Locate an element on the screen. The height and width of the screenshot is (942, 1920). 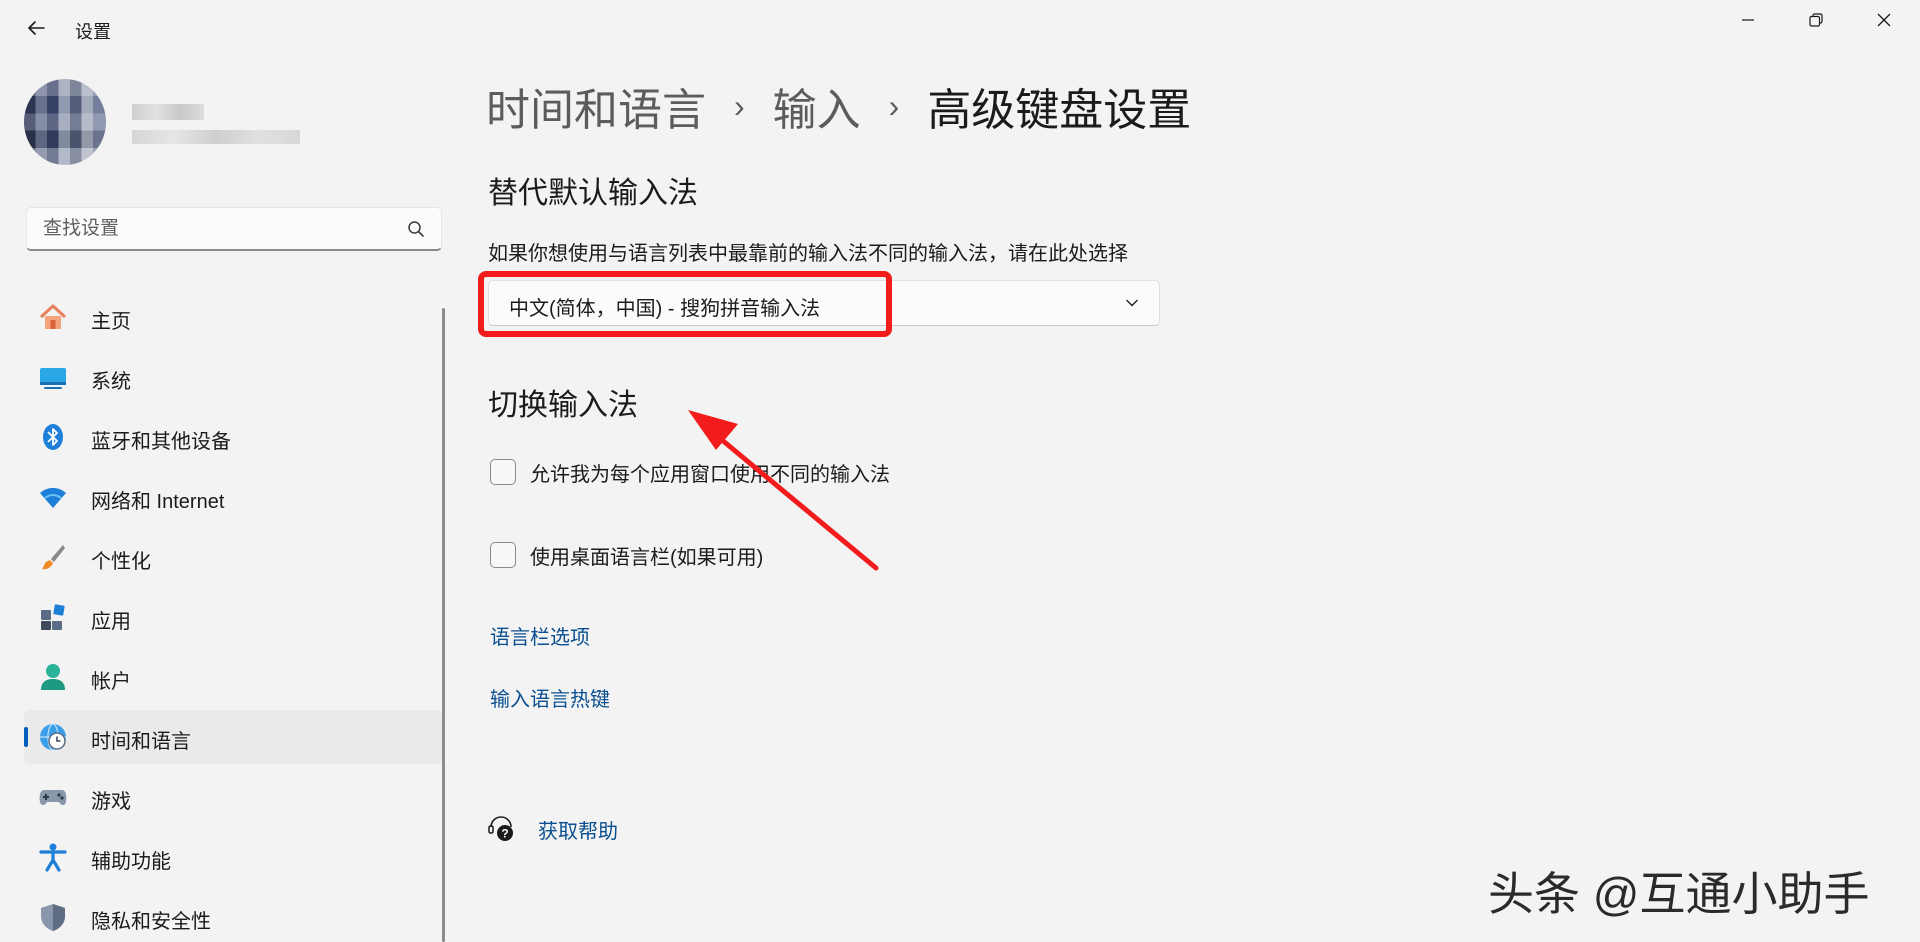
search-input is located at coordinates (223, 229).